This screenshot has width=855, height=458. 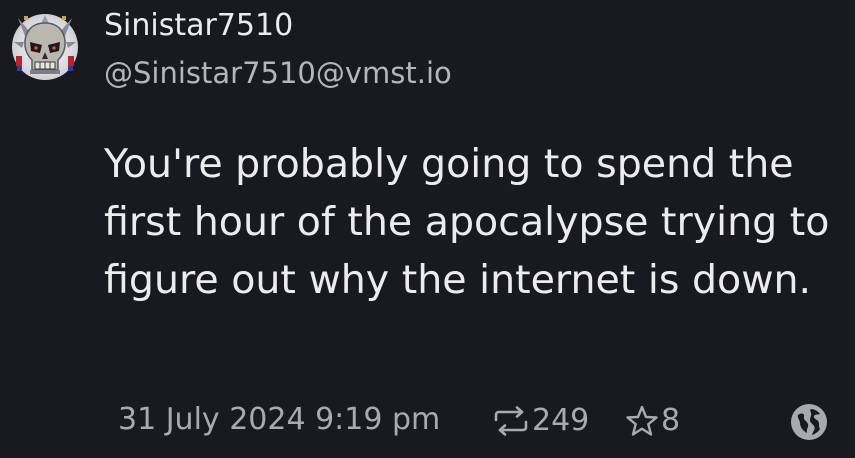 What do you see at coordinates (671, 420) in the screenshot?
I see `favourite-count: 8` at bounding box center [671, 420].